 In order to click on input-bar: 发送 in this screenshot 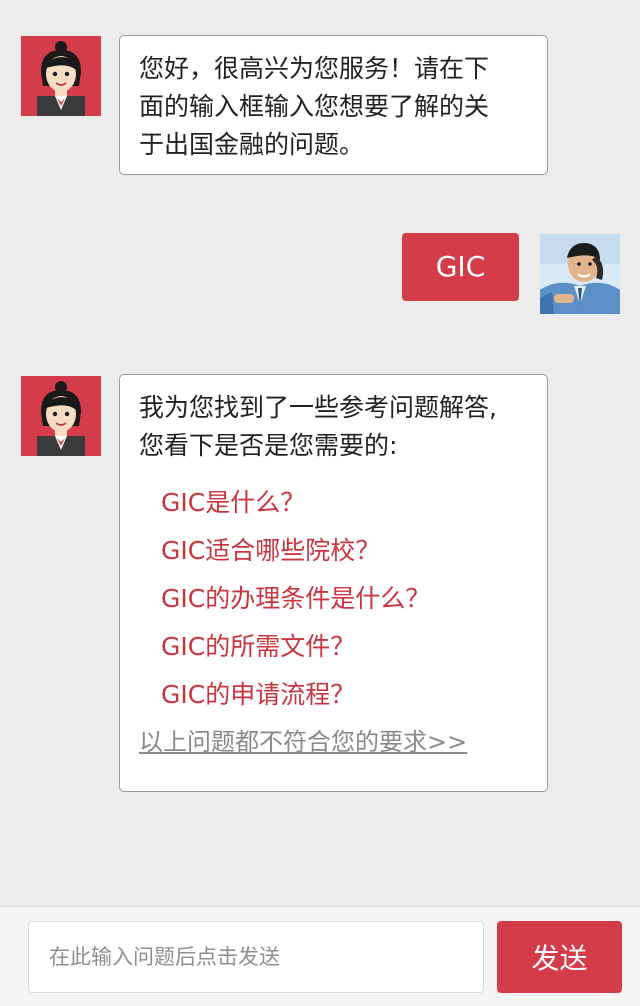, I will do `click(320, 956)`.